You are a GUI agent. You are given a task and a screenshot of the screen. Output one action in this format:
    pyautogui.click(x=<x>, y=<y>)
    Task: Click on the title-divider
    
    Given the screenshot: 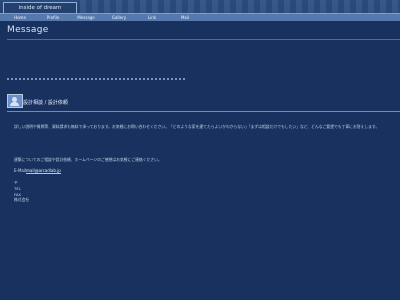 What is the action you would take?
    pyautogui.click(x=203, y=39)
    